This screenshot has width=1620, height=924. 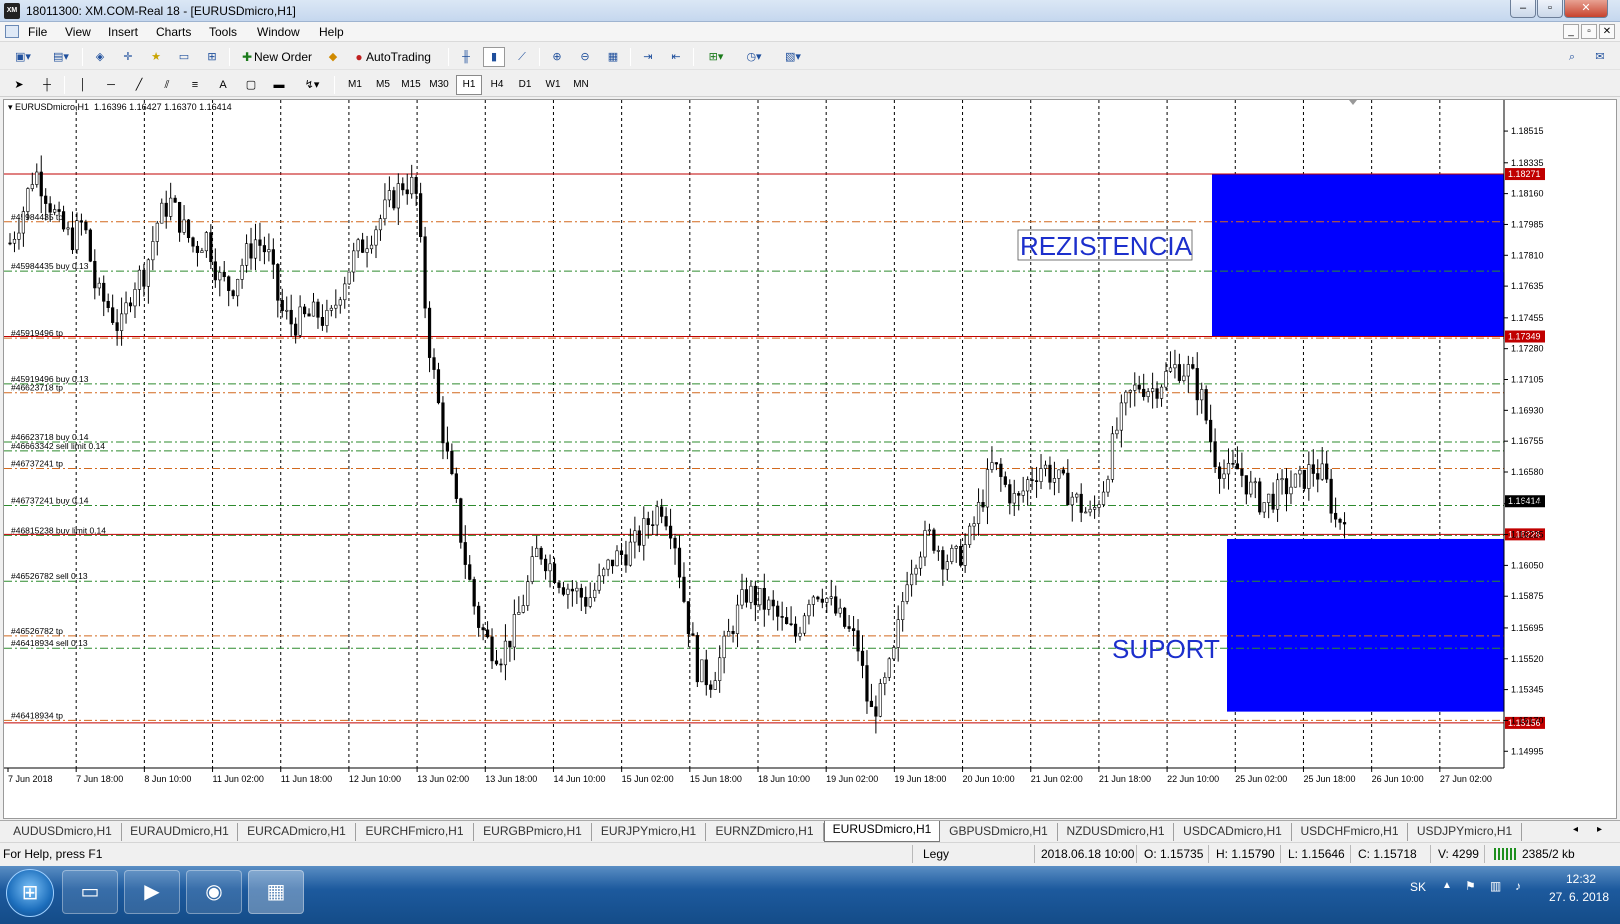 What do you see at coordinates (47, 85) in the screenshot?
I see `crosshair-icon: ┼` at bounding box center [47, 85].